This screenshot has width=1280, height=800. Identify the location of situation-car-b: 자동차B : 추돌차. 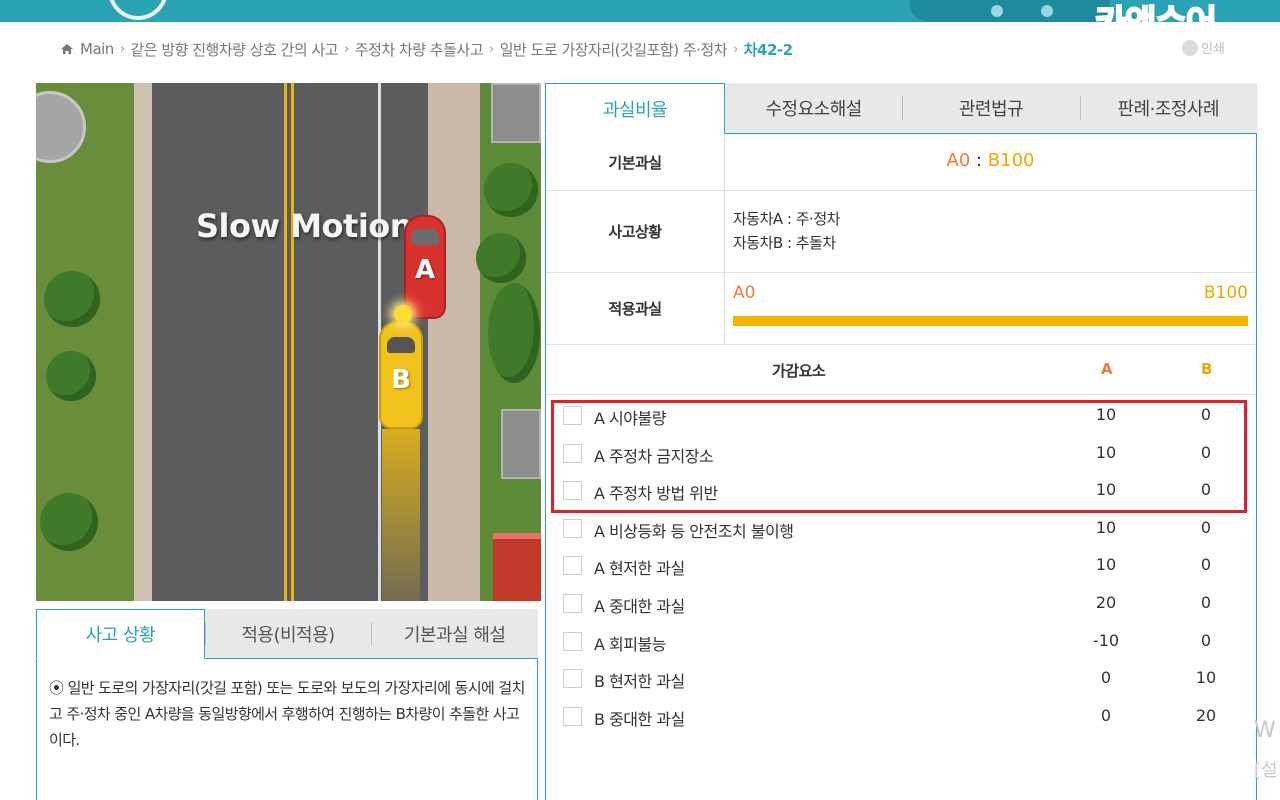
(784, 243).